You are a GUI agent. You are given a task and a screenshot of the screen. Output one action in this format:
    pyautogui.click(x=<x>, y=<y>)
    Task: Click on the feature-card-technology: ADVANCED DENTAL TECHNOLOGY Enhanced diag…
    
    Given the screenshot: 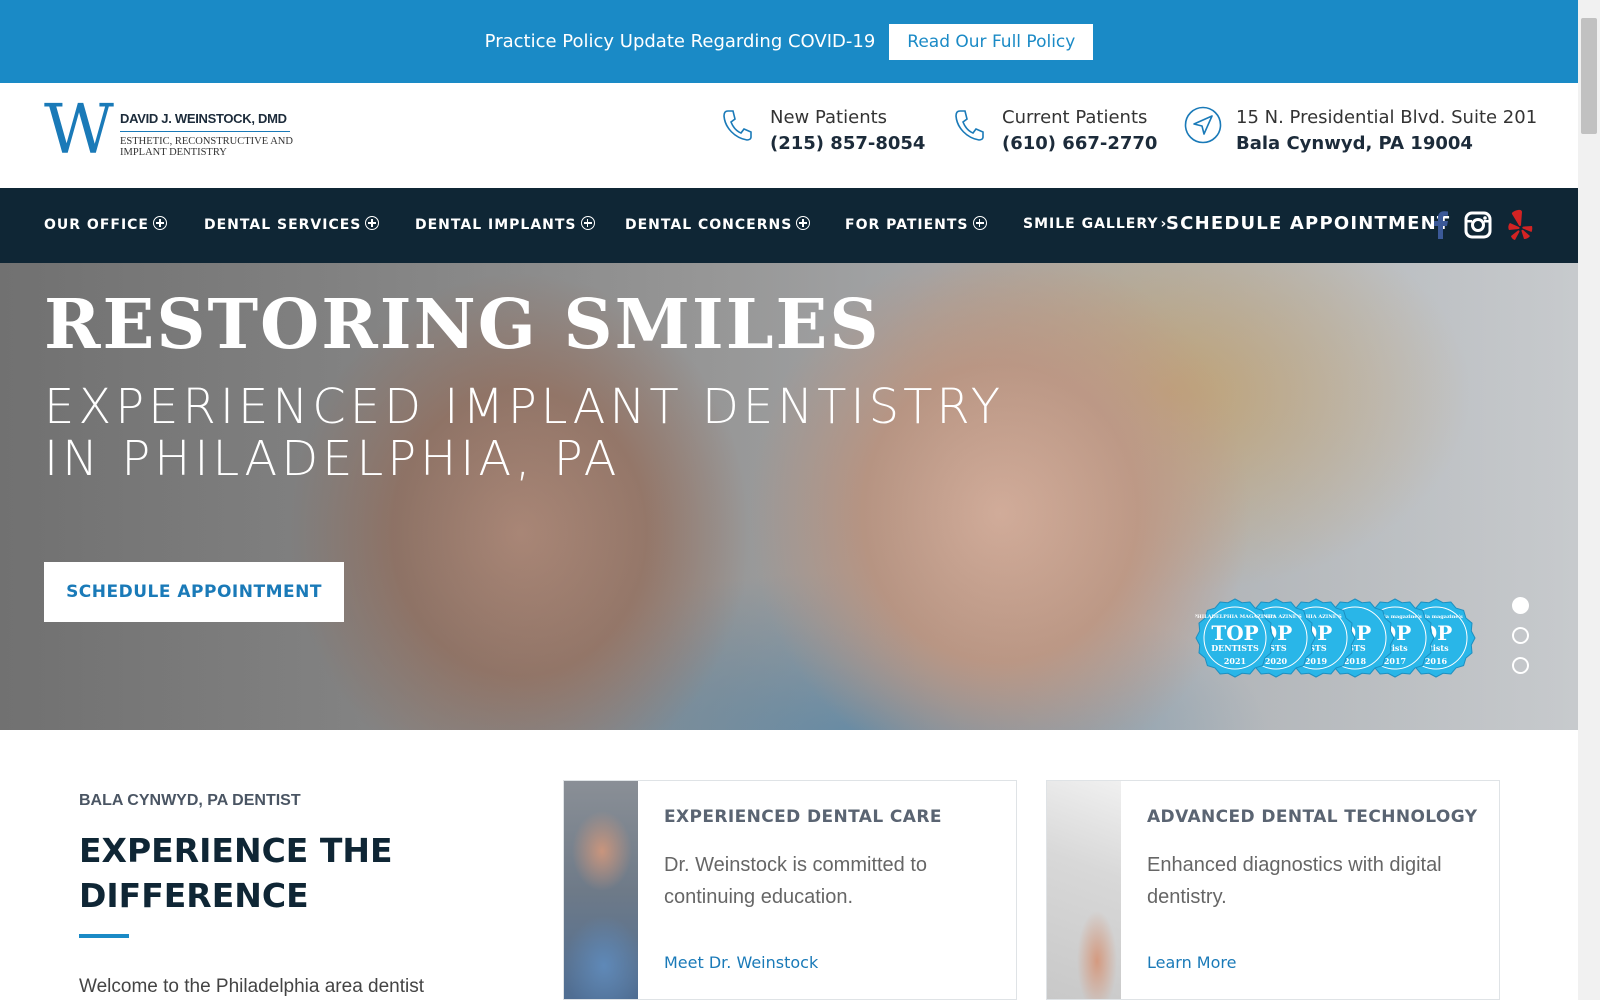 What is the action you would take?
    pyautogui.click(x=1273, y=890)
    